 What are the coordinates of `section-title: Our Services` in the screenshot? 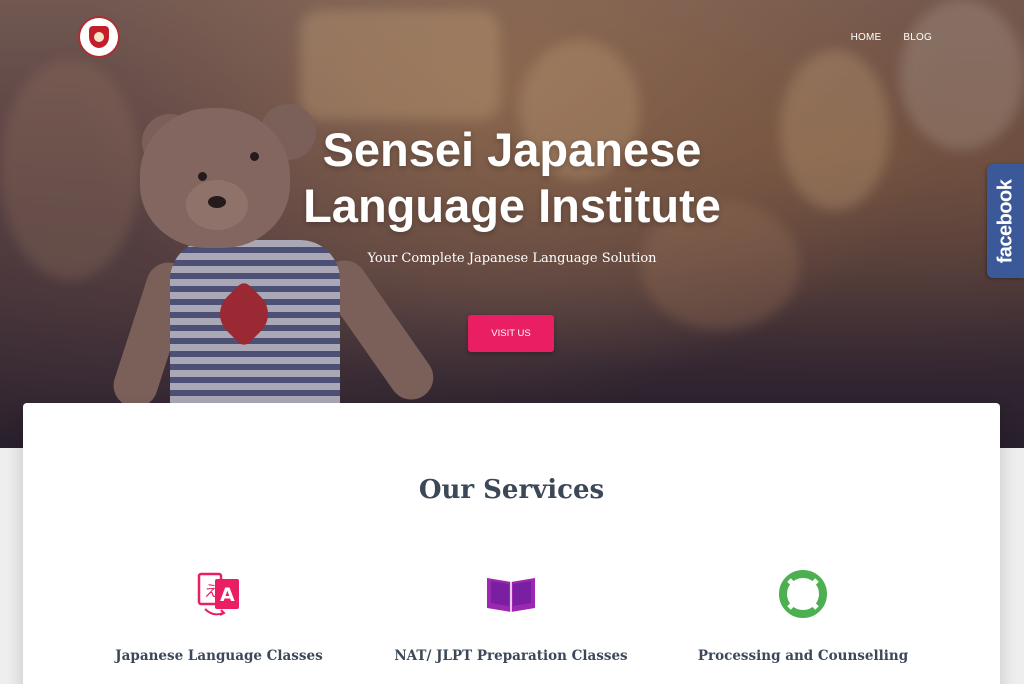 It's located at (511, 490).